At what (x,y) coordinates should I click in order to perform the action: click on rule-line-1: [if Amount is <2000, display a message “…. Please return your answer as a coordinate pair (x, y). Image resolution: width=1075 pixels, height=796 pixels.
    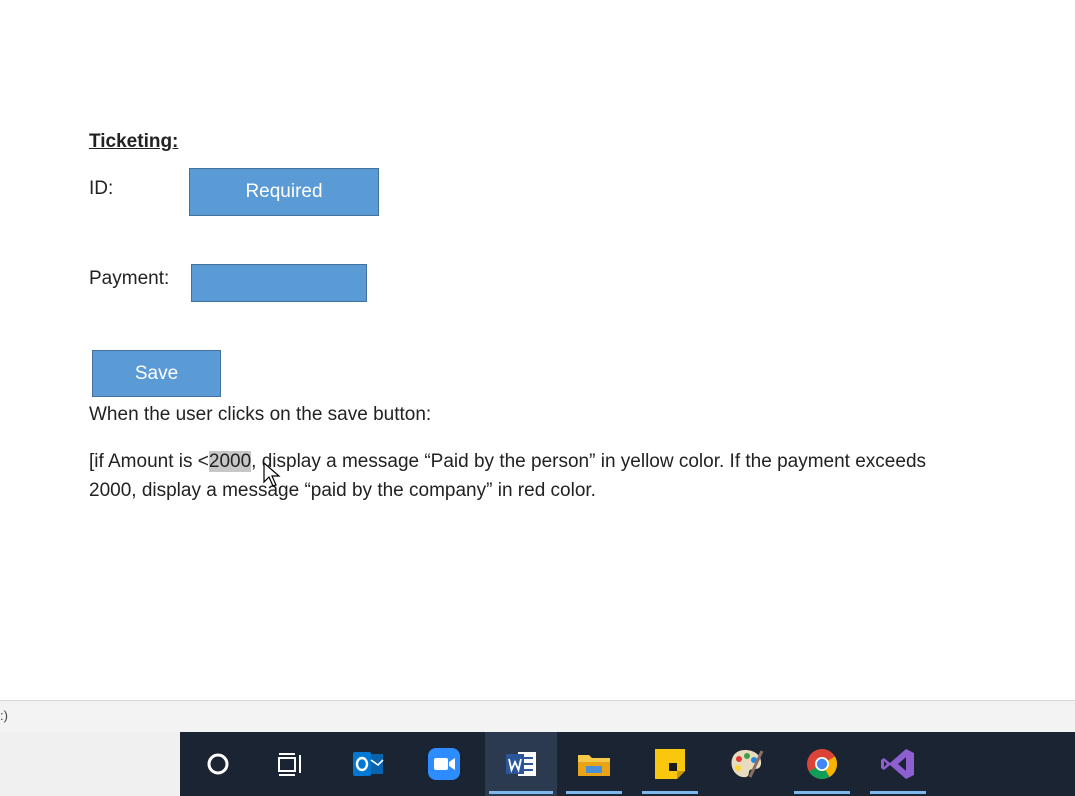
    Looking at the image, I should click on (507, 461).